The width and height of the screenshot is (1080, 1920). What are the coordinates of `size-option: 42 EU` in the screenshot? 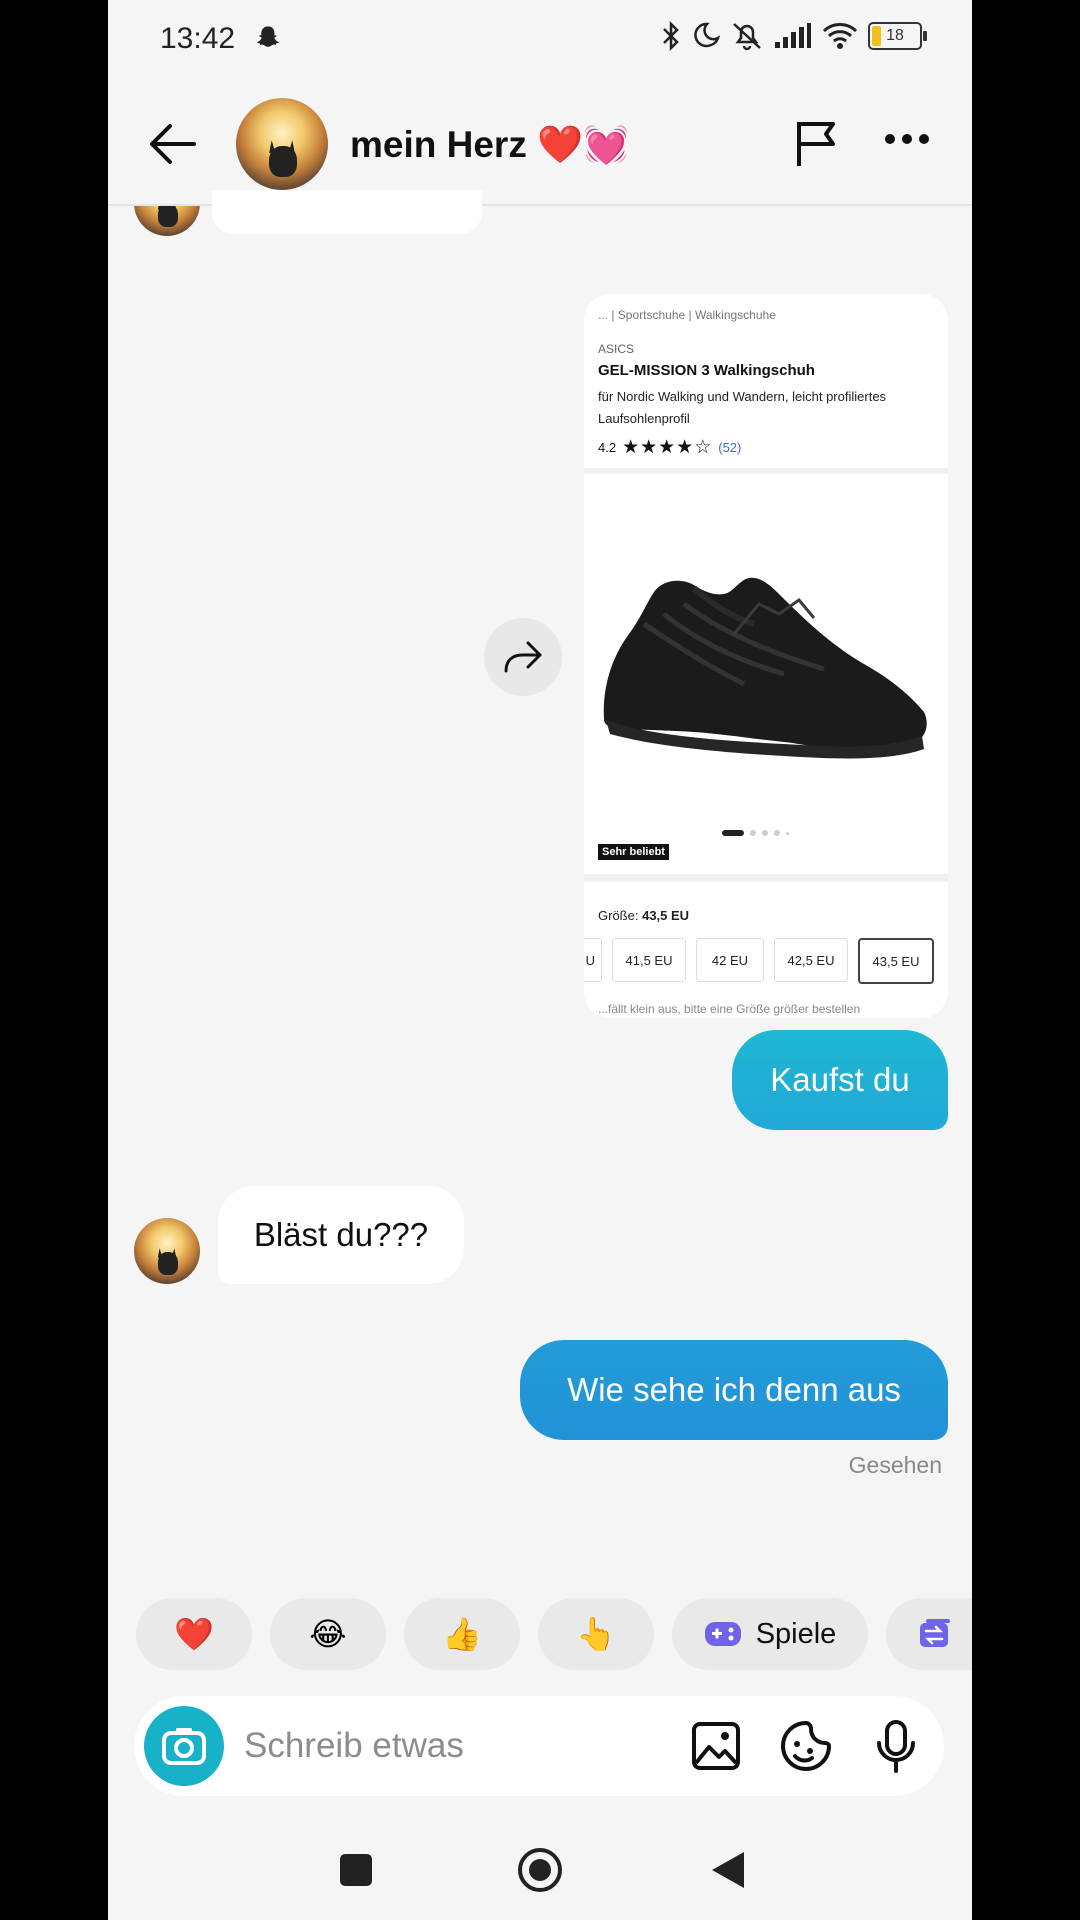 It's located at (730, 960).